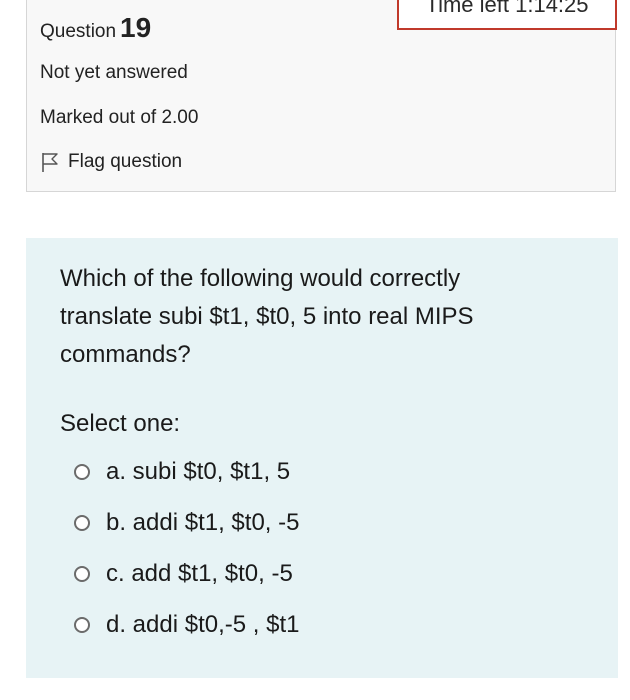  I want to click on question-number: 19, so click(136, 27).